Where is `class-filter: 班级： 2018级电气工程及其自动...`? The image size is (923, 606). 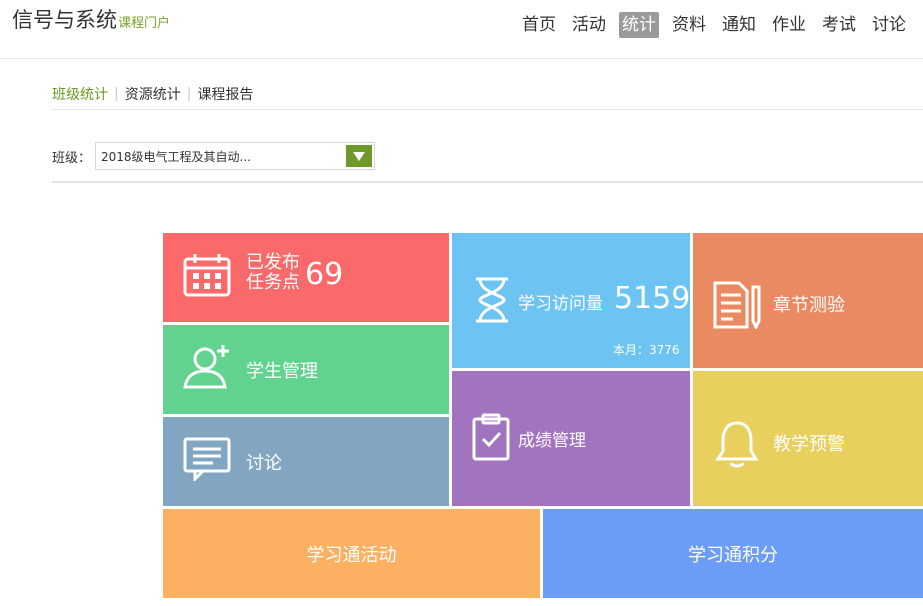
class-filter: 班级： 2018级电气工程及其自动... is located at coordinates (214, 156).